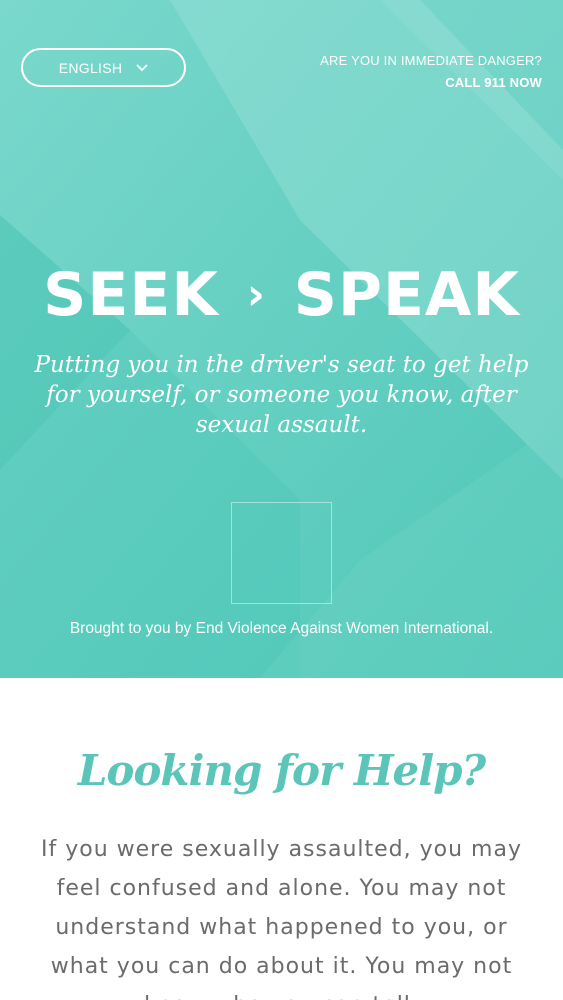 This screenshot has width=563, height=1000. I want to click on video-placeholder, so click(281, 553).